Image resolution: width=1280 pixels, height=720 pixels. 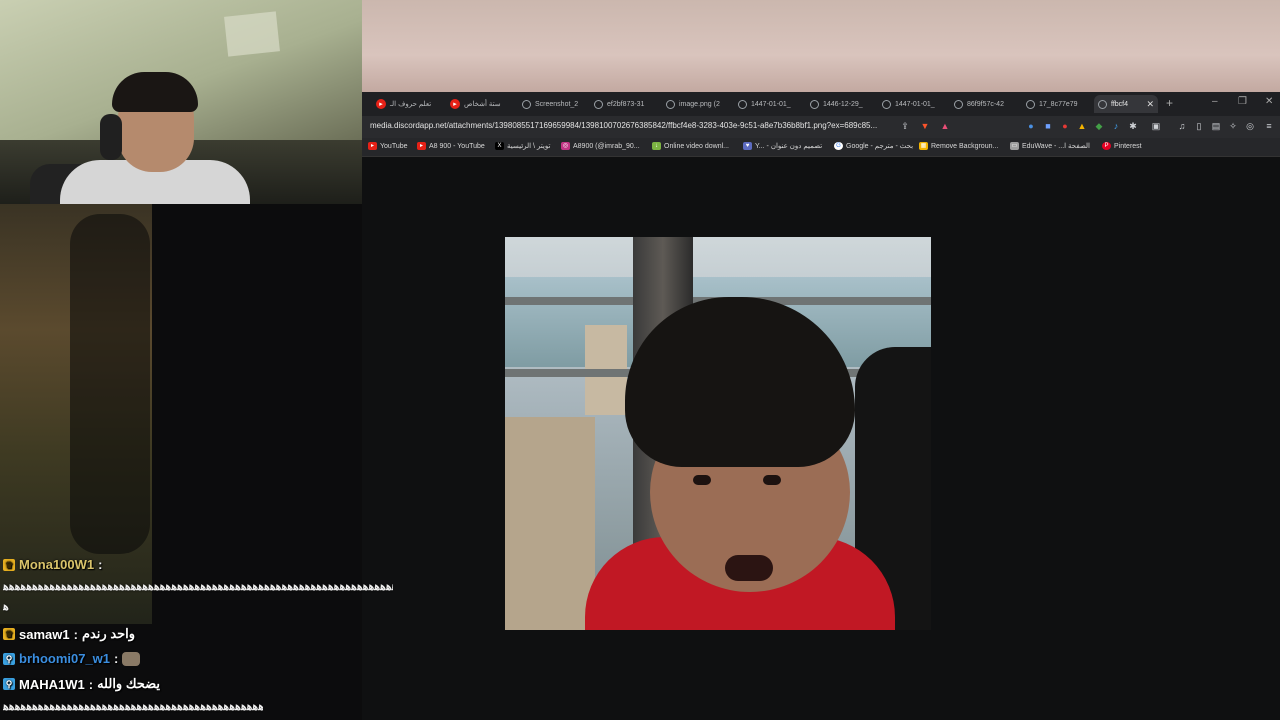 What do you see at coordinates (656, 146) in the screenshot?
I see `download-icon: ↓` at bounding box center [656, 146].